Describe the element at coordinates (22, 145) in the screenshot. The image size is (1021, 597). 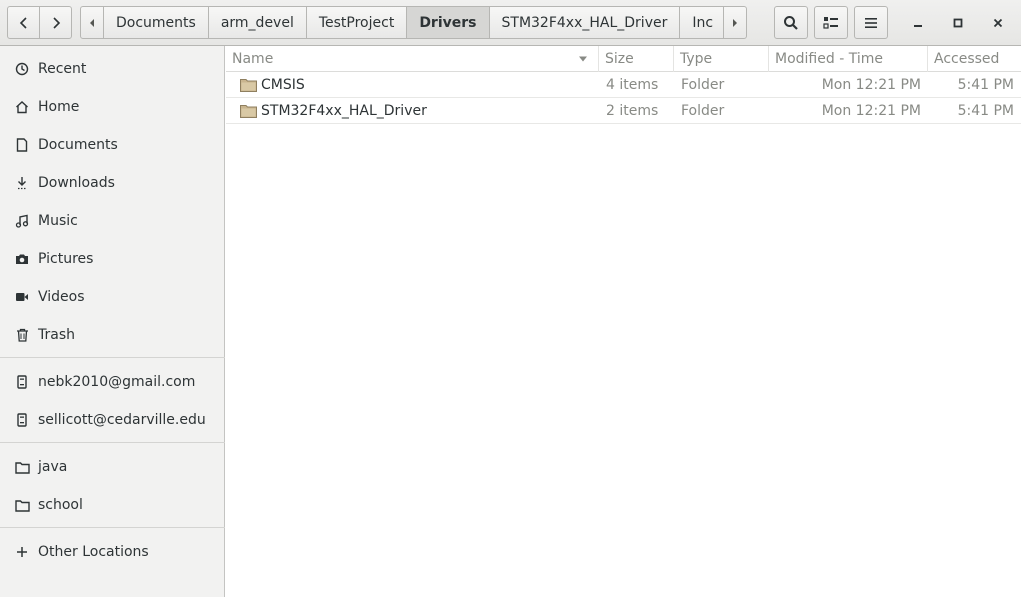
I see `document-icon` at that location.